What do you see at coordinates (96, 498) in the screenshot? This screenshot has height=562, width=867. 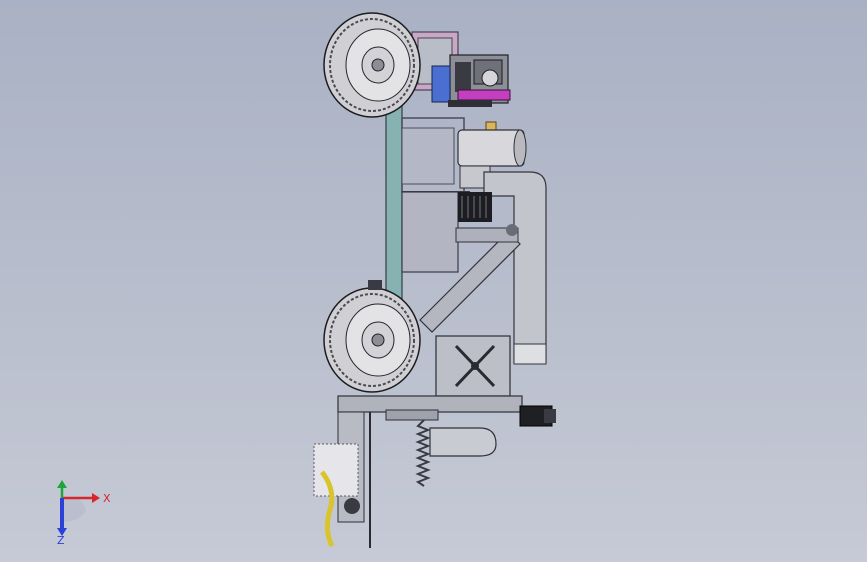 I see `x-axis-arrowhead` at bounding box center [96, 498].